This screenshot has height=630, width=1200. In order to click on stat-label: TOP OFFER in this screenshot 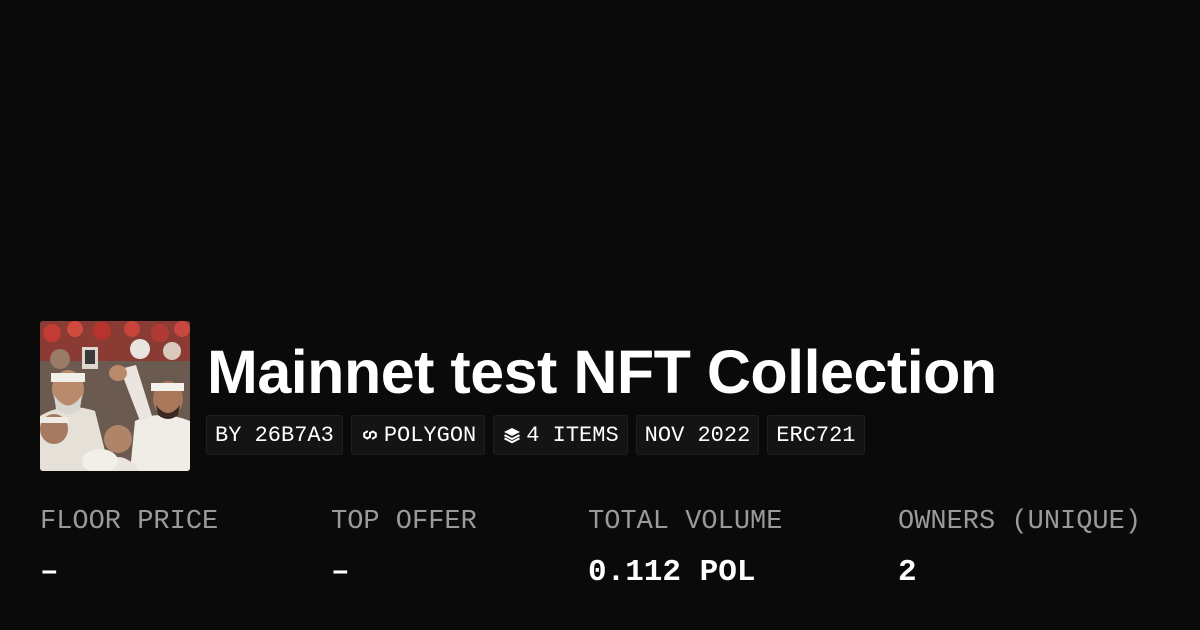, I will do `click(404, 522)`.